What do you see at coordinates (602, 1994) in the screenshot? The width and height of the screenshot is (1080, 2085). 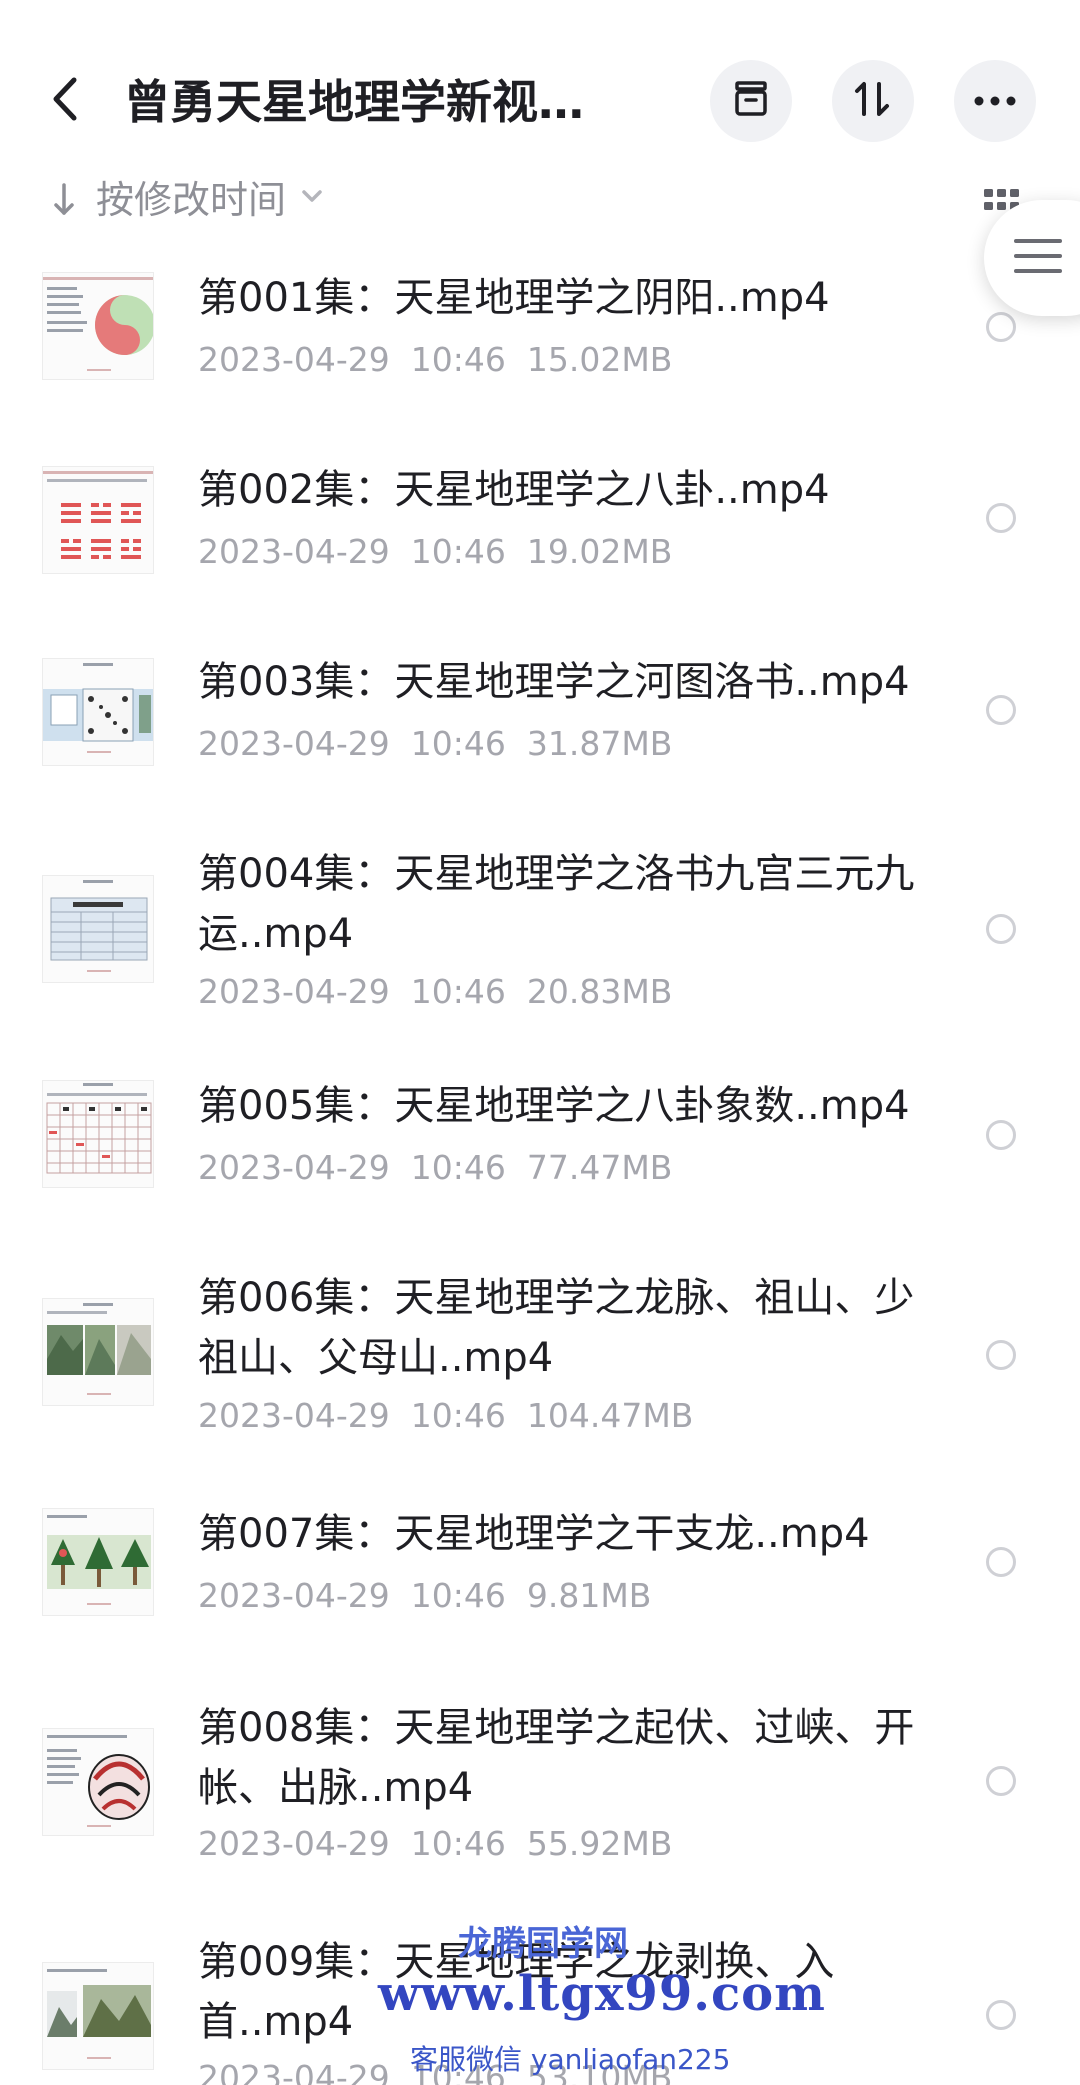 I see `watermark-url: www.ltgx99.com` at bounding box center [602, 1994].